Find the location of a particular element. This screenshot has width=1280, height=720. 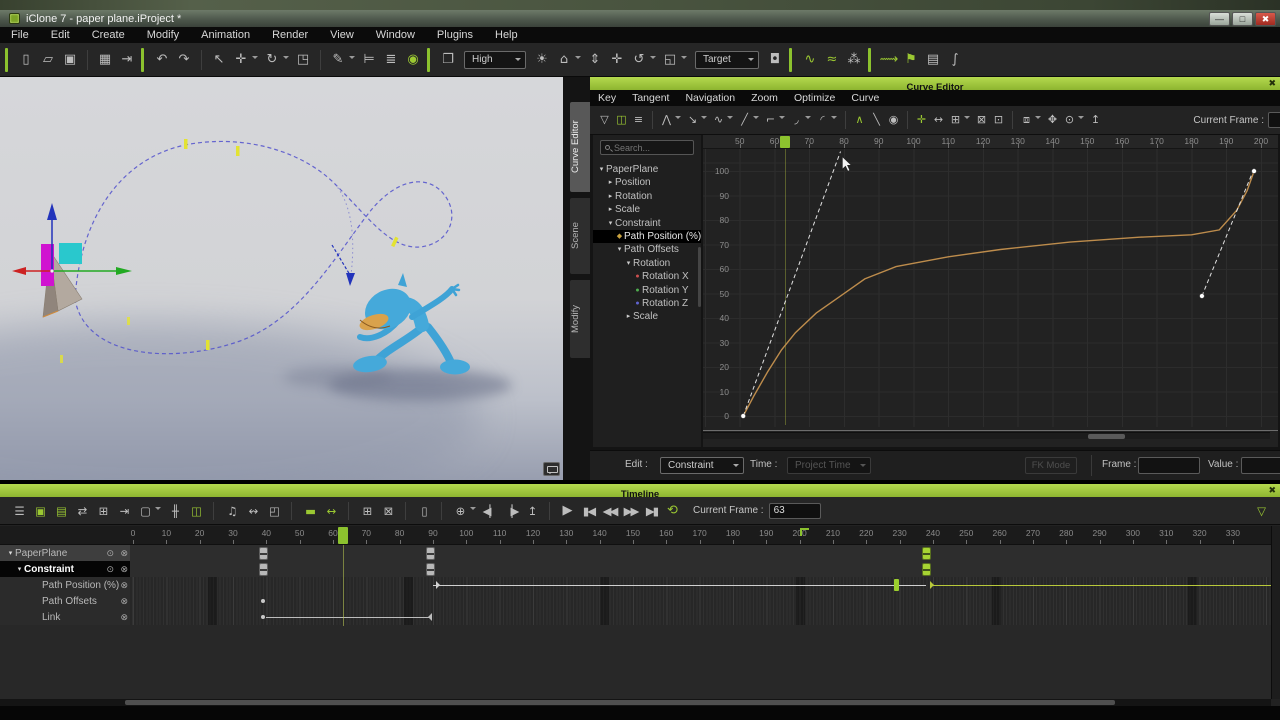

show-selected-icon: ◫ is located at coordinates (621, 120).